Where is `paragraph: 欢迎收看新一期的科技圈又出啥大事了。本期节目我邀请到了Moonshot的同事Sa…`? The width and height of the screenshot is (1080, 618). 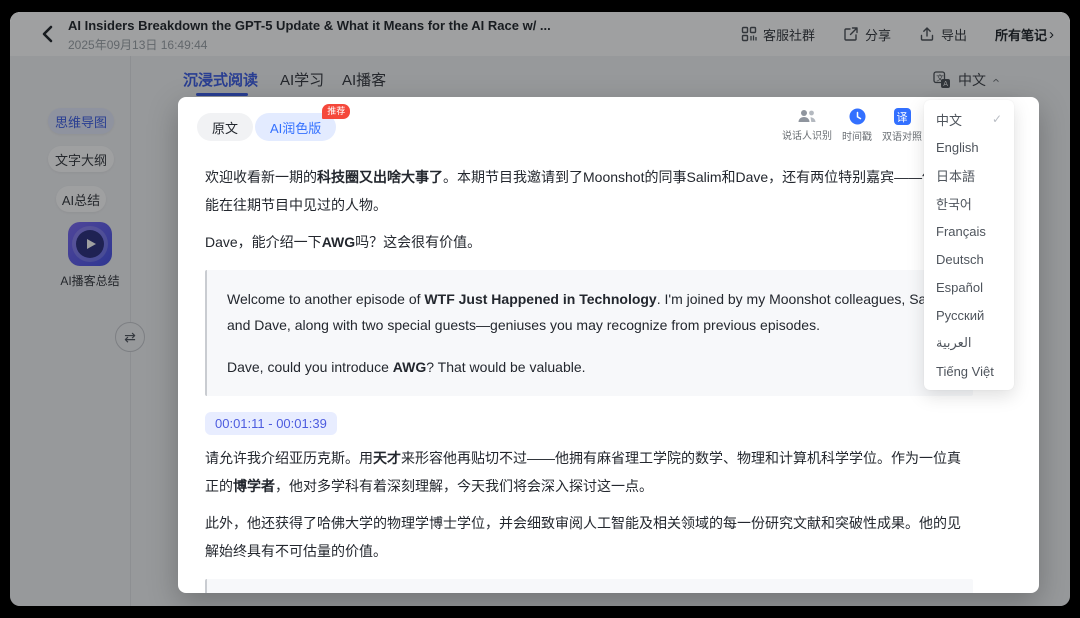 paragraph: 欢迎收看新一期的科技圈又出啥大事了。本期节目我邀请到了Moonshot的同事Sa… is located at coordinates (585, 191).